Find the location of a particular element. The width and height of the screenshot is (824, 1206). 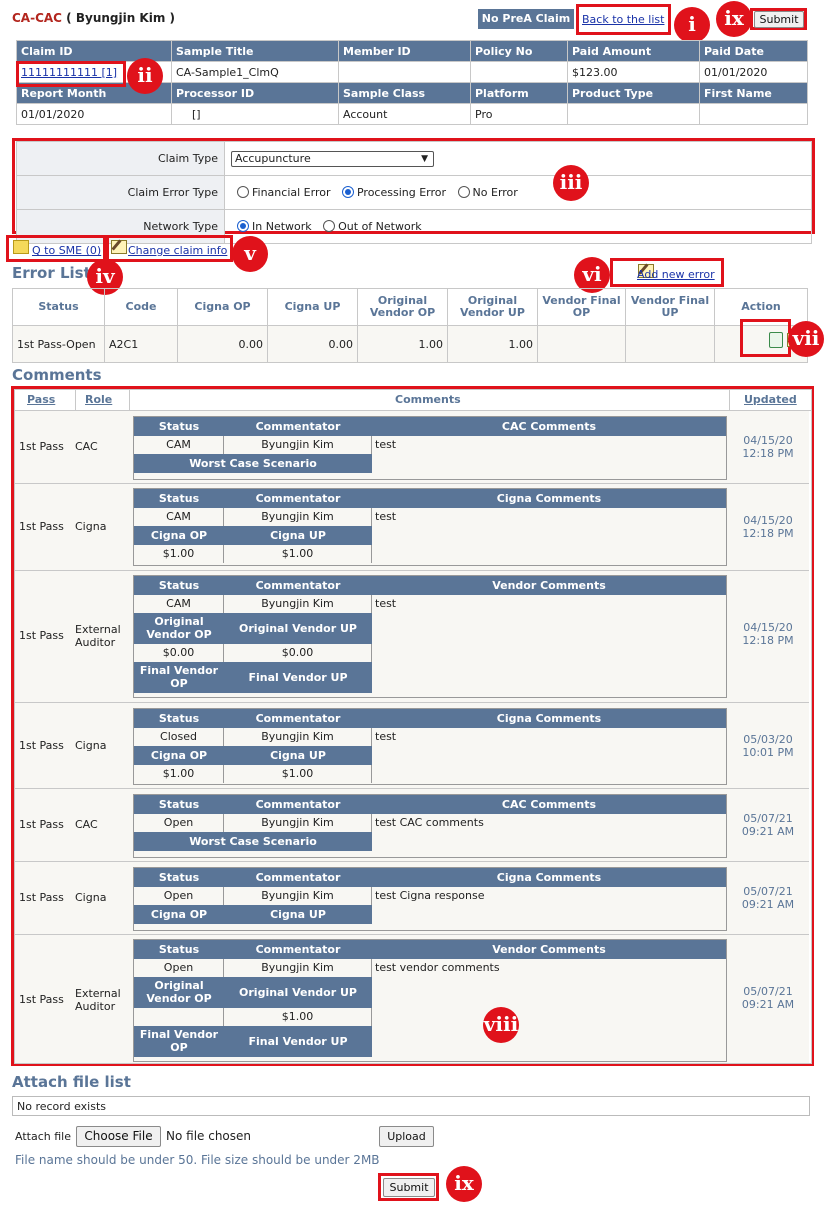

note-icon is located at coordinates (21, 247).